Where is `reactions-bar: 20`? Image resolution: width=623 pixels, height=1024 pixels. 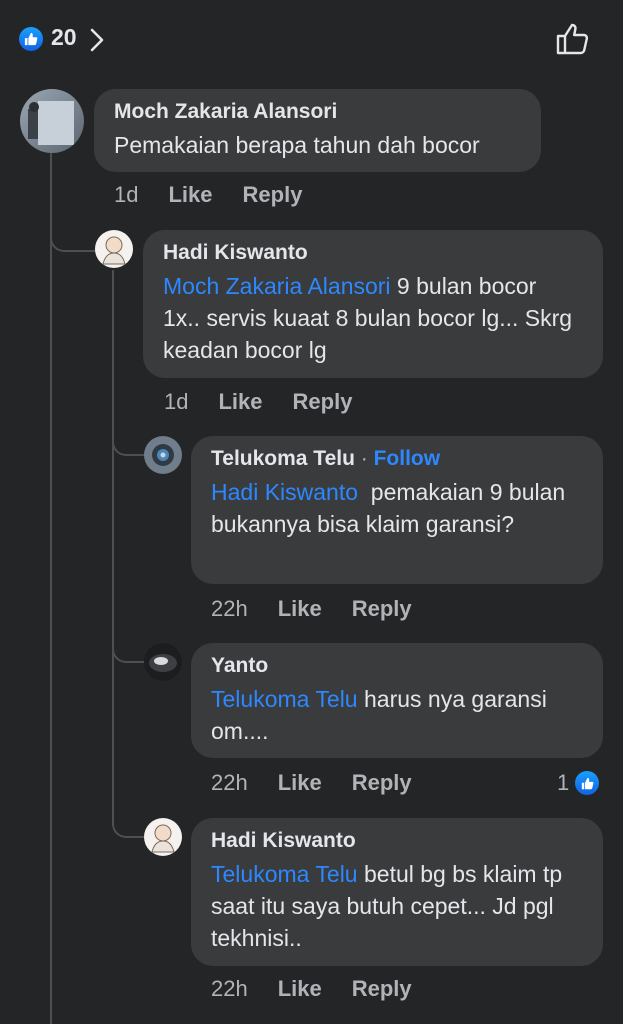 reactions-bar: 20 is located at coordinates (311, 39).